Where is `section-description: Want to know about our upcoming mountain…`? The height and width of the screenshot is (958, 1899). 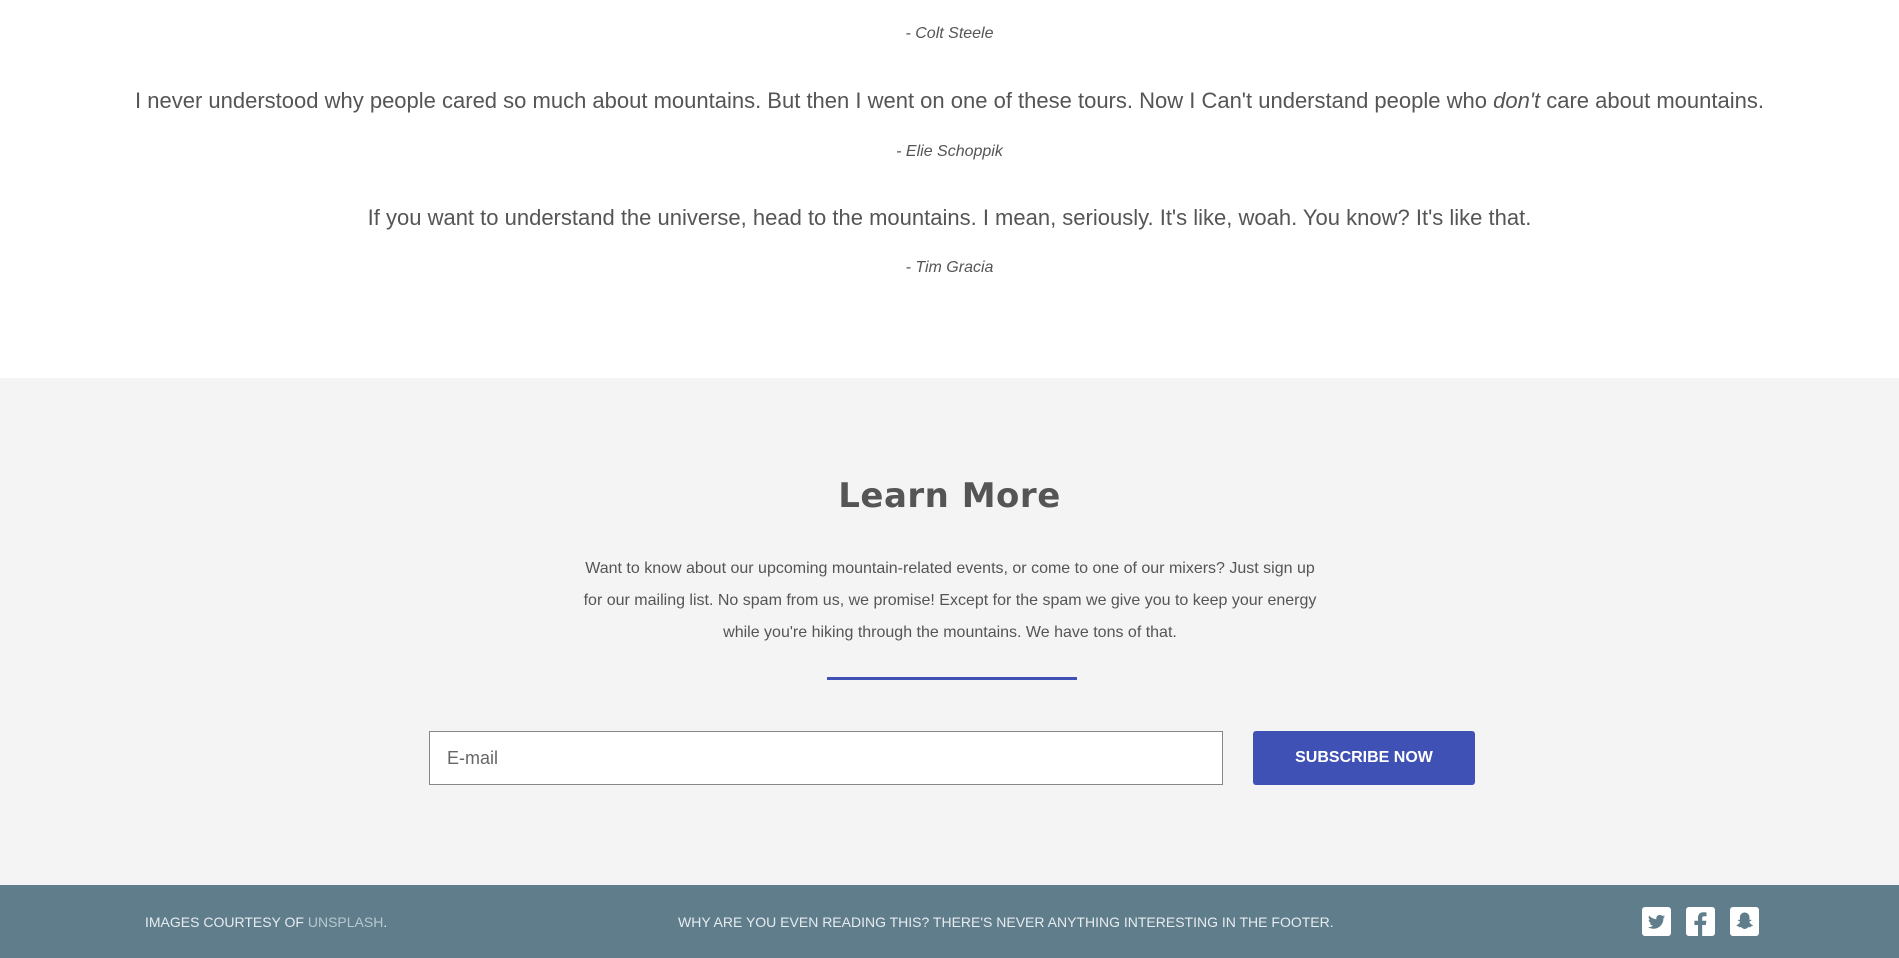 section-description: Want to know about our upcoming mountain… is located at coordinates (950, 600).